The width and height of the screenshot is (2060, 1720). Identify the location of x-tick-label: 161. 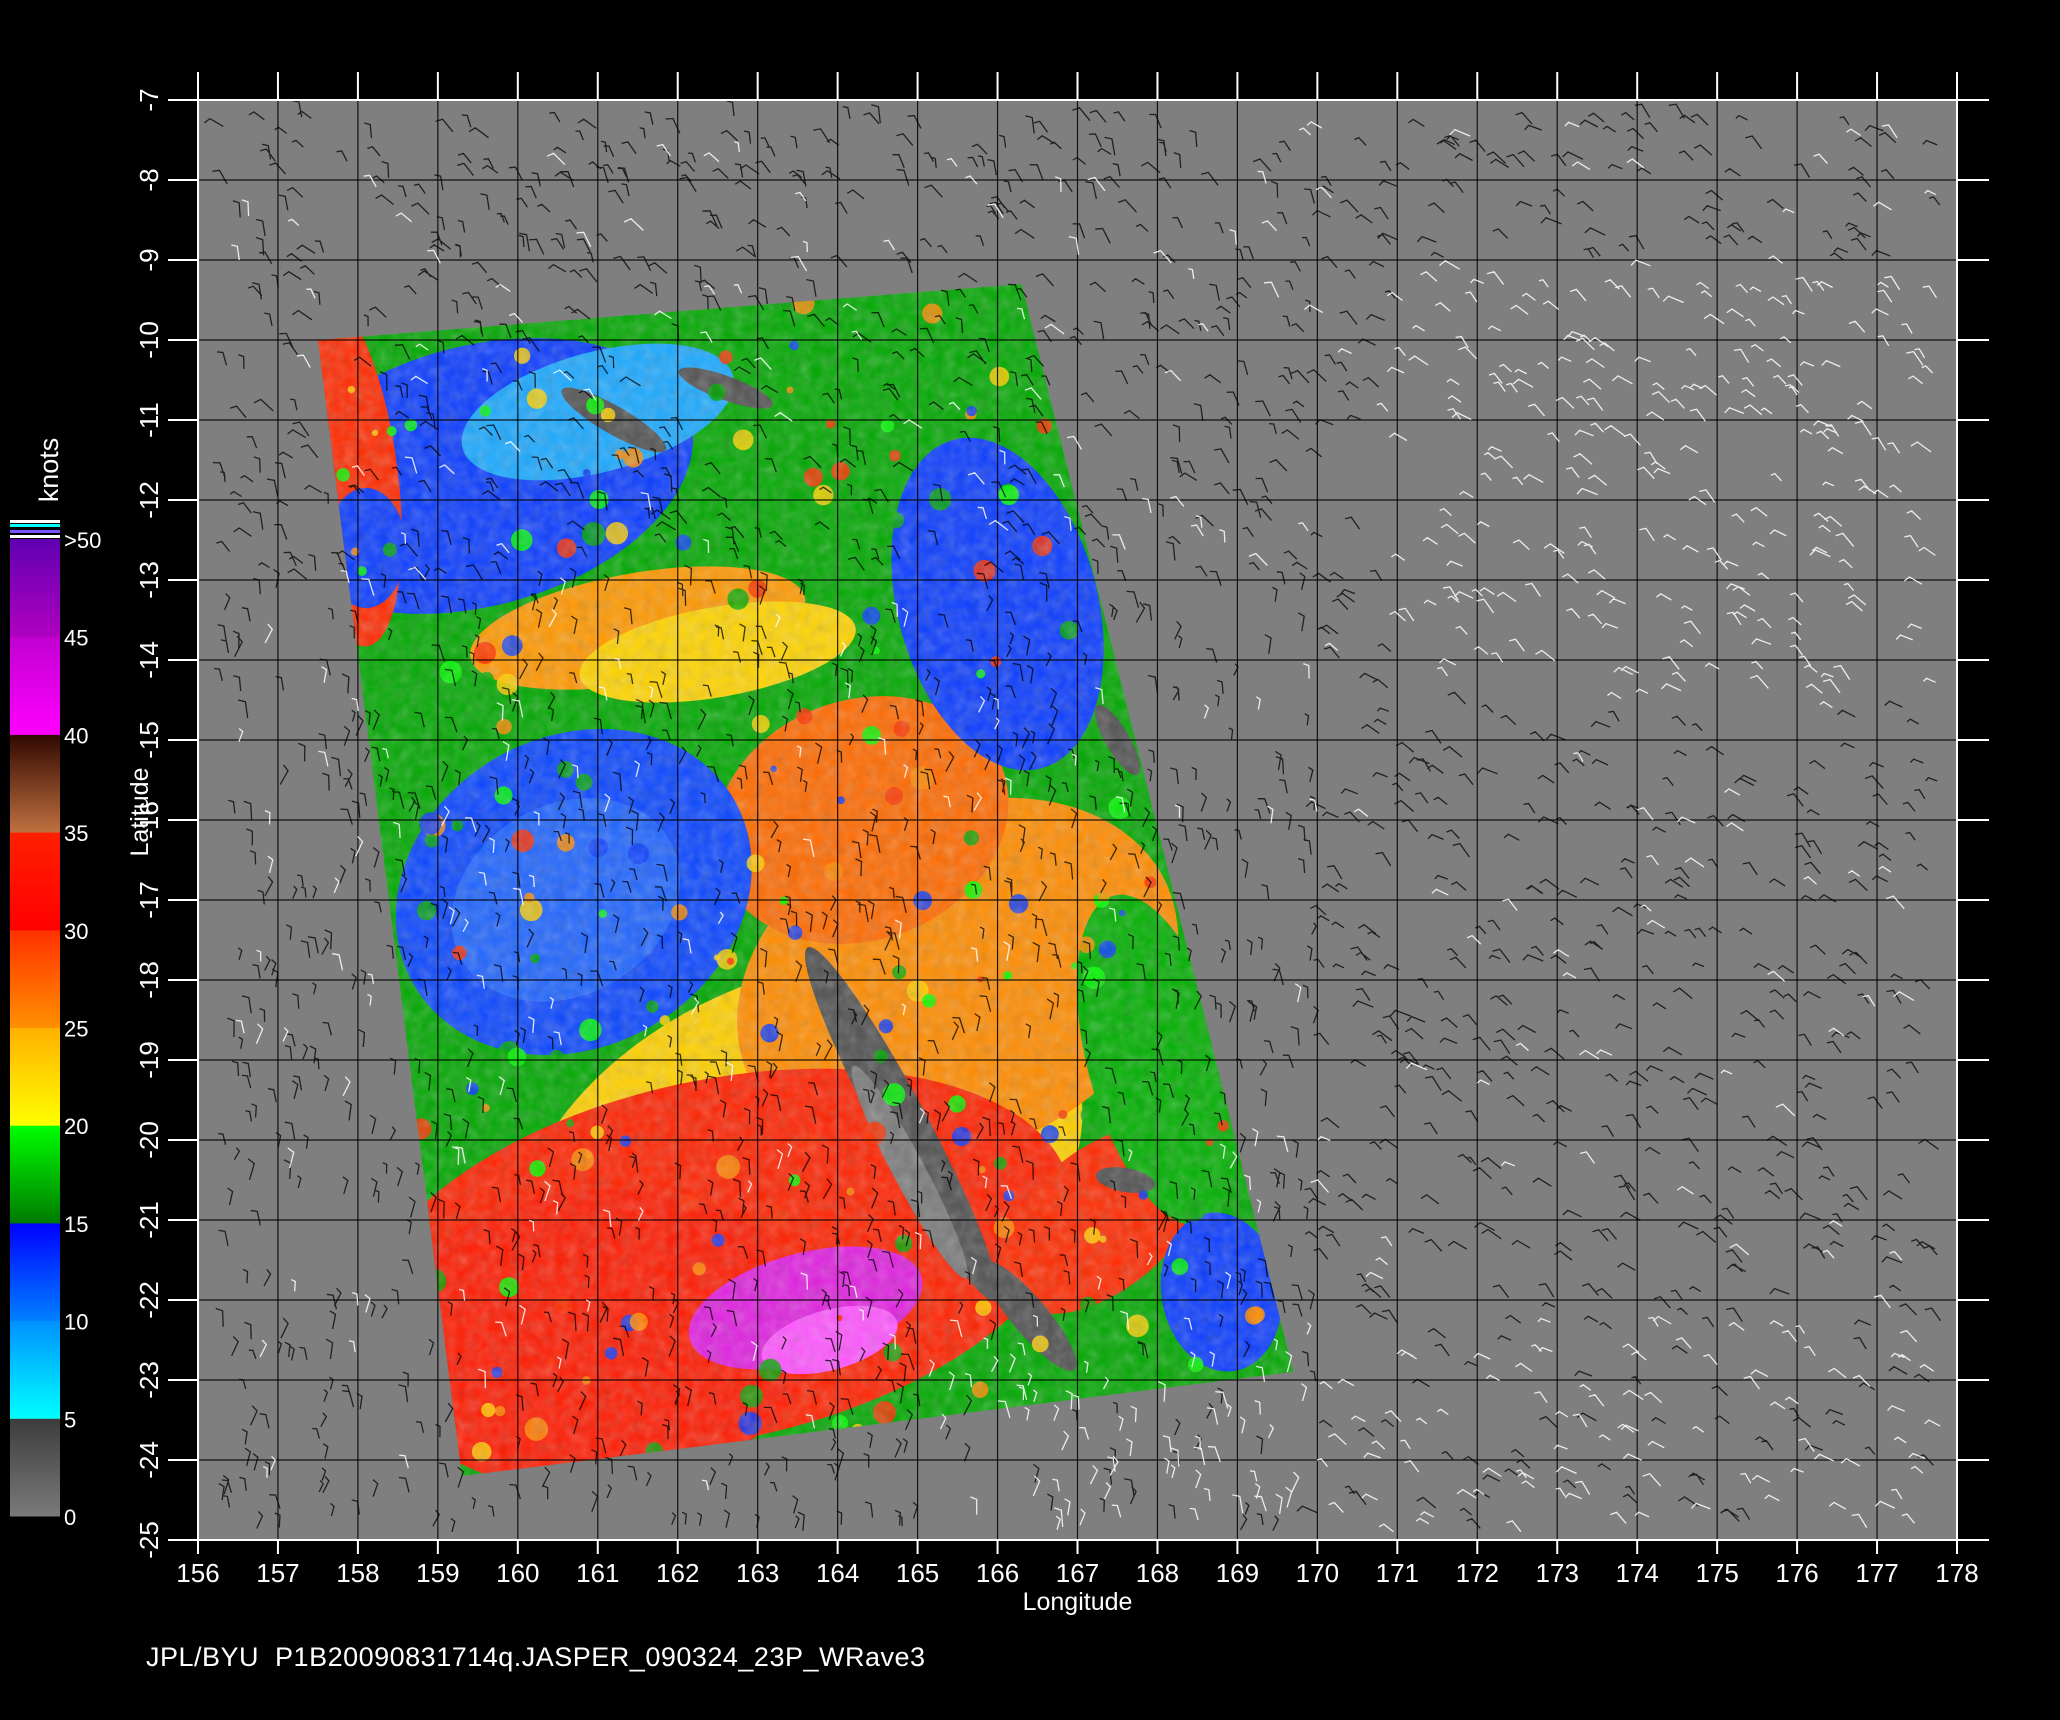
(597, 1573).